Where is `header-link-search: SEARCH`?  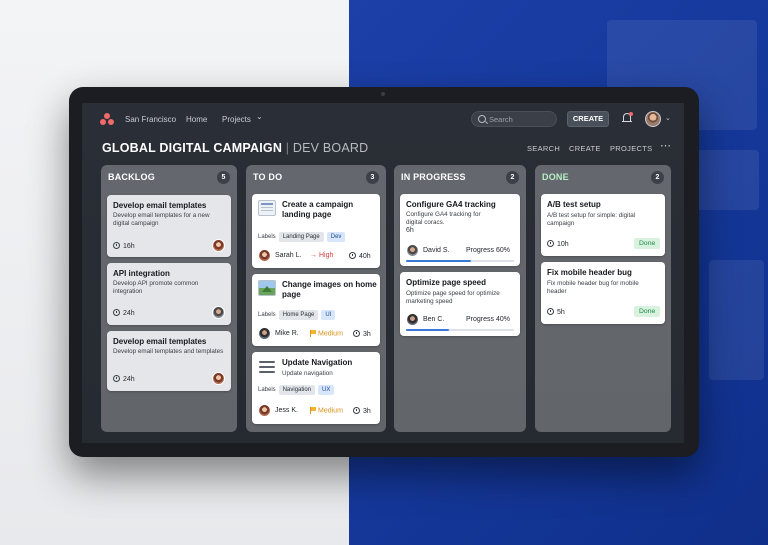 header-link-search: SEARCH is located at coordinates (543, 148).